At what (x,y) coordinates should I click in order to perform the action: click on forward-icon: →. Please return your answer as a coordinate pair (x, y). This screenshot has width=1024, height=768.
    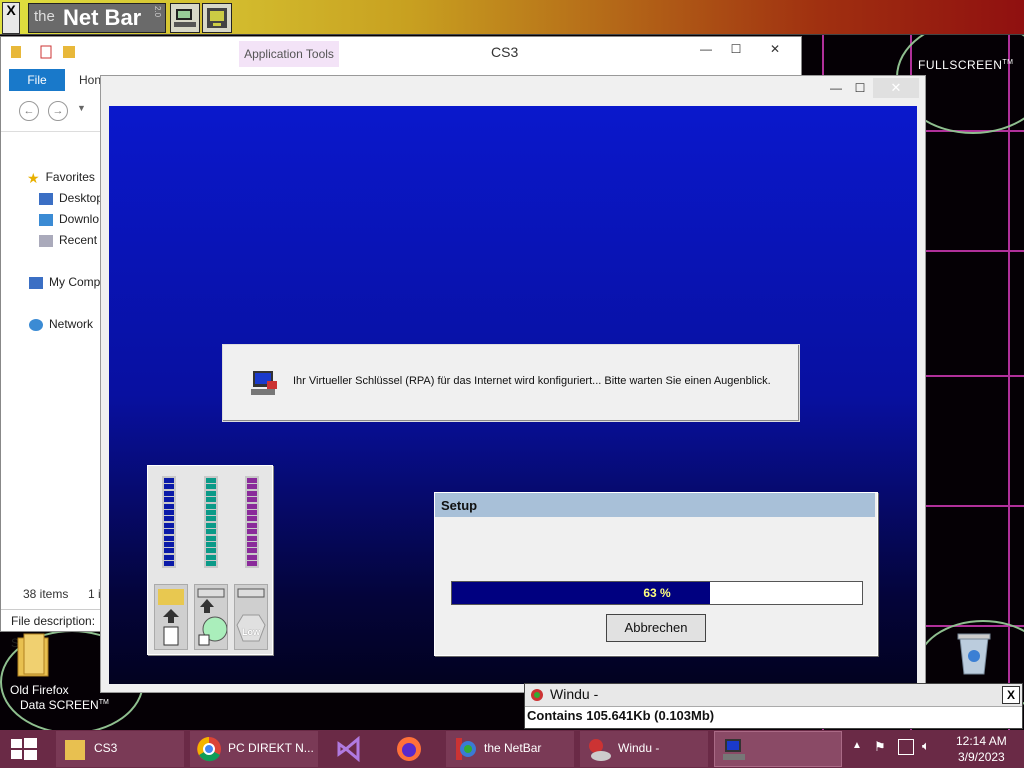
    Looking at the image, I should click on (58, 111).